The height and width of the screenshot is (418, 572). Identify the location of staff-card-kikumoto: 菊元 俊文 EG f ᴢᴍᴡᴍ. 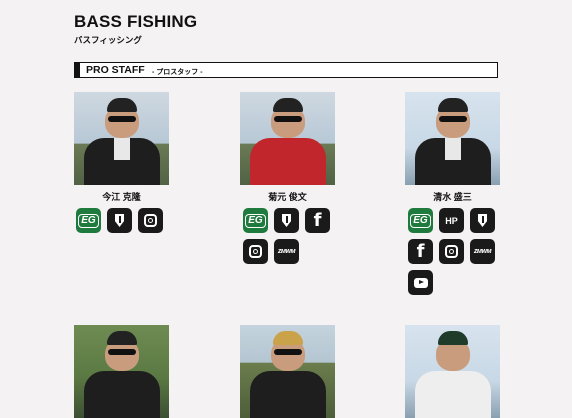
(288, 178).